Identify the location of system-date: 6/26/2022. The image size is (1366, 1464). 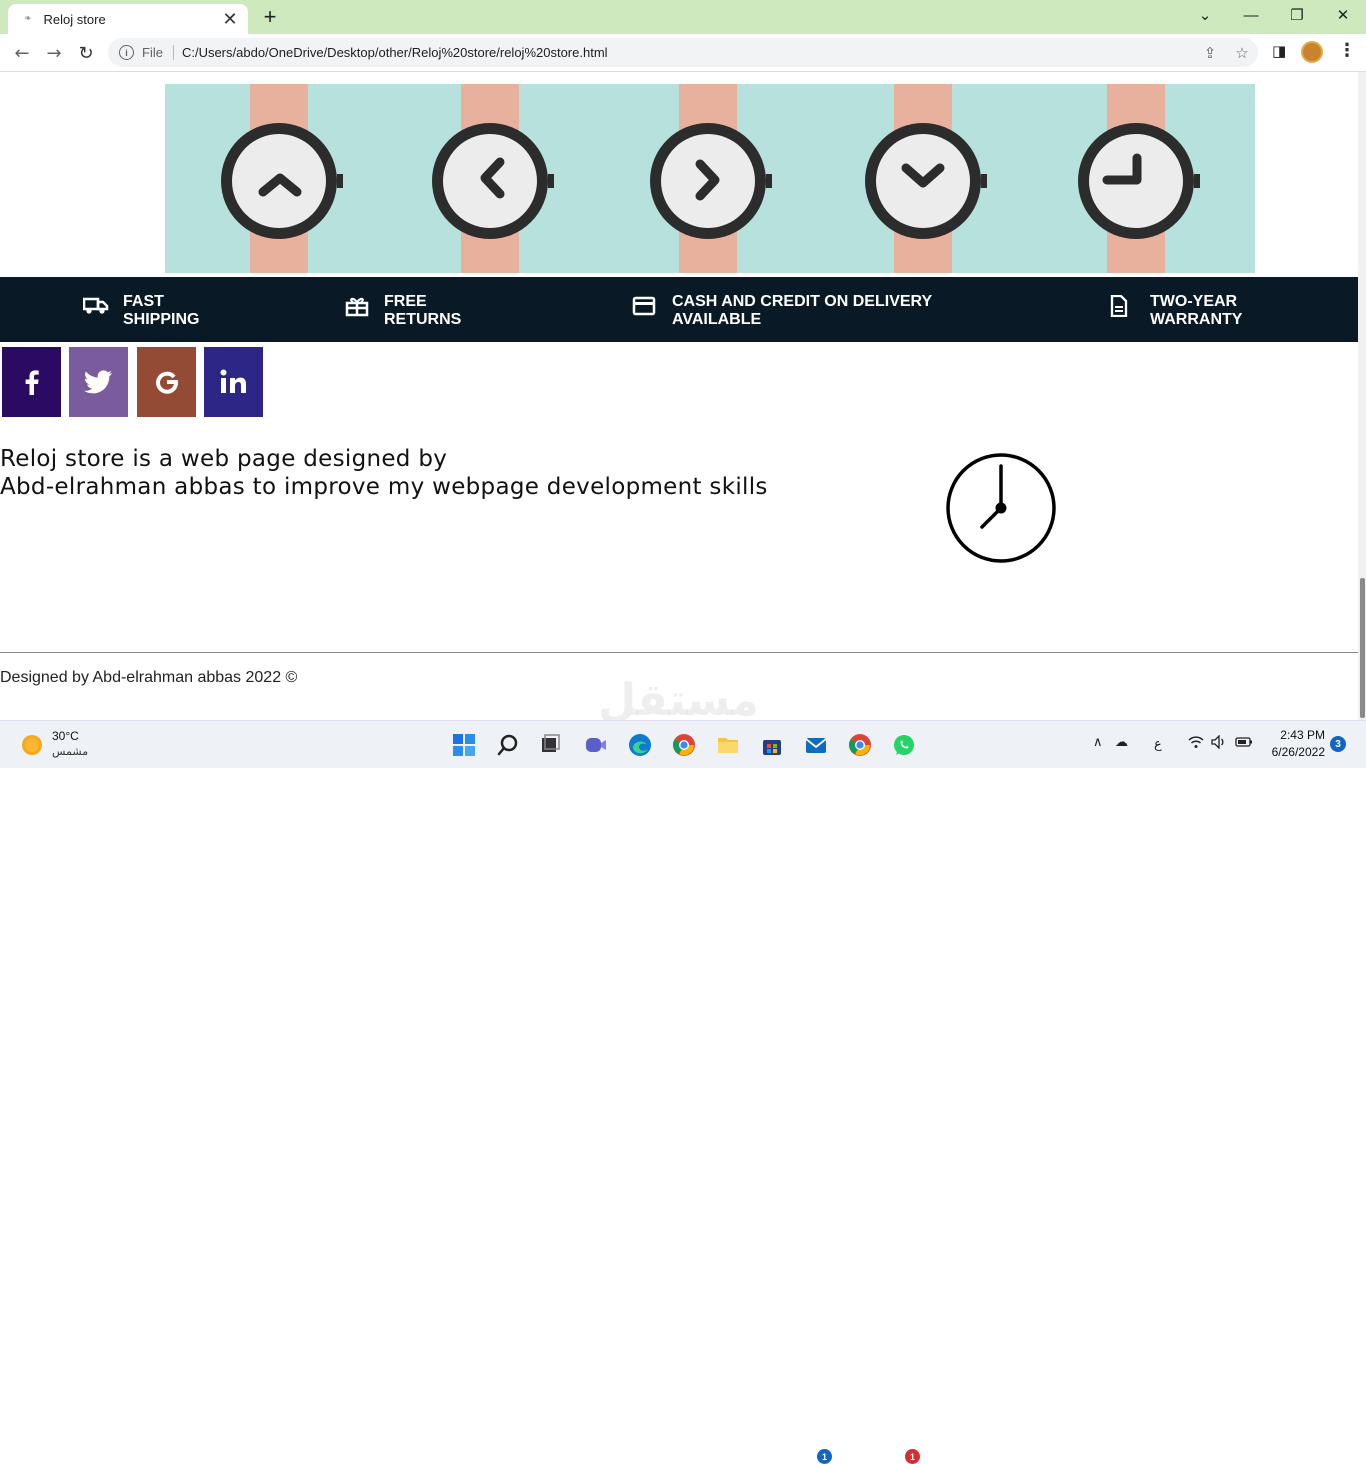
(1293, 752).